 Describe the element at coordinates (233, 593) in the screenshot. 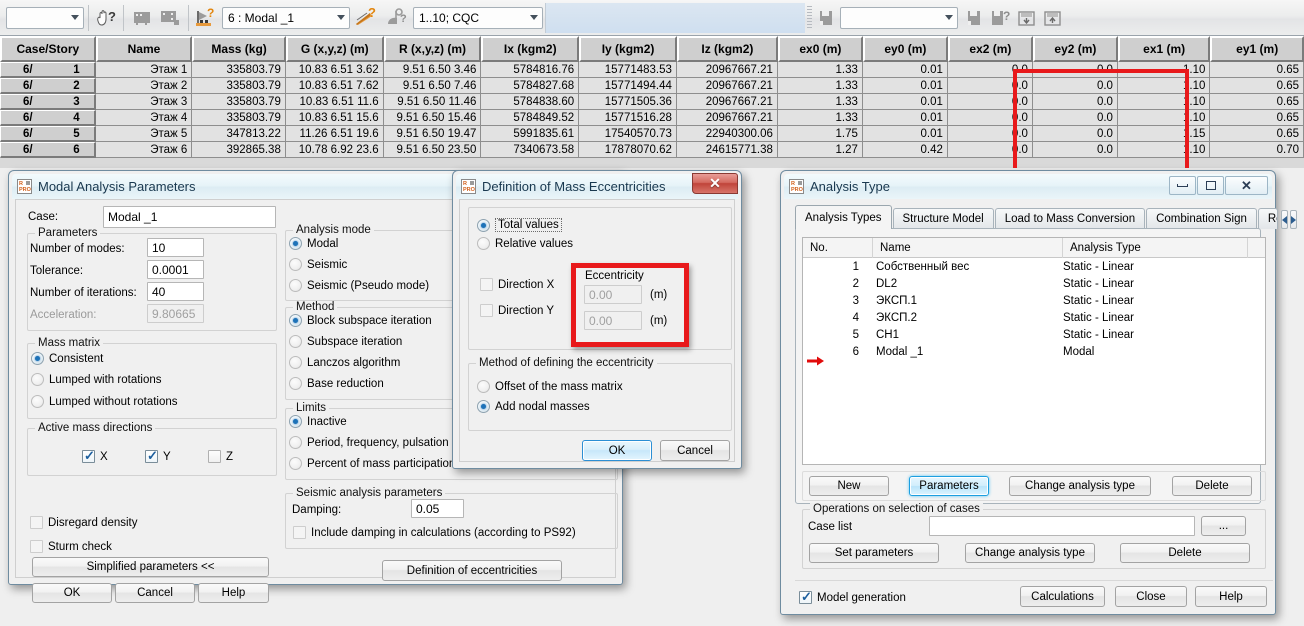

I see `modal-help-button: Help` at that location.